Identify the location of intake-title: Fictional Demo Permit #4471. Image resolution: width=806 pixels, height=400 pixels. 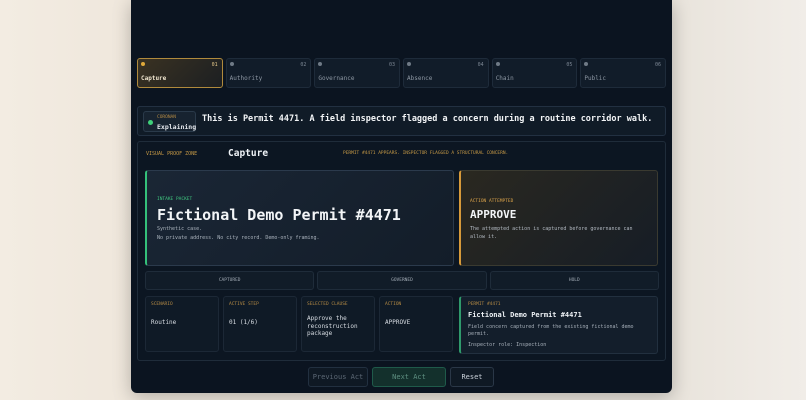
(279, 215).